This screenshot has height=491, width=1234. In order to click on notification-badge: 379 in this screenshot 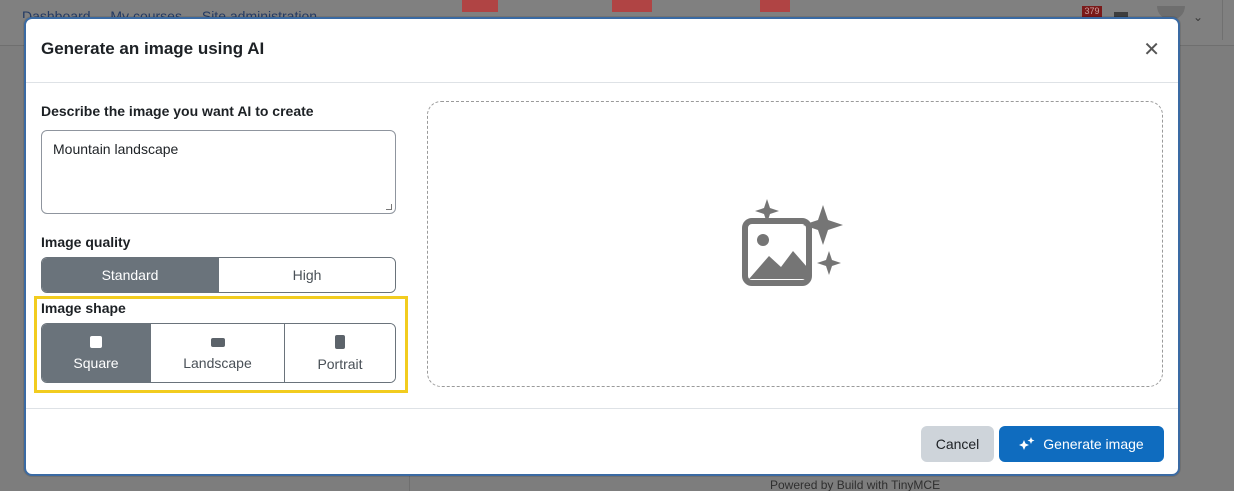, I will do `click(1092, 11)`.